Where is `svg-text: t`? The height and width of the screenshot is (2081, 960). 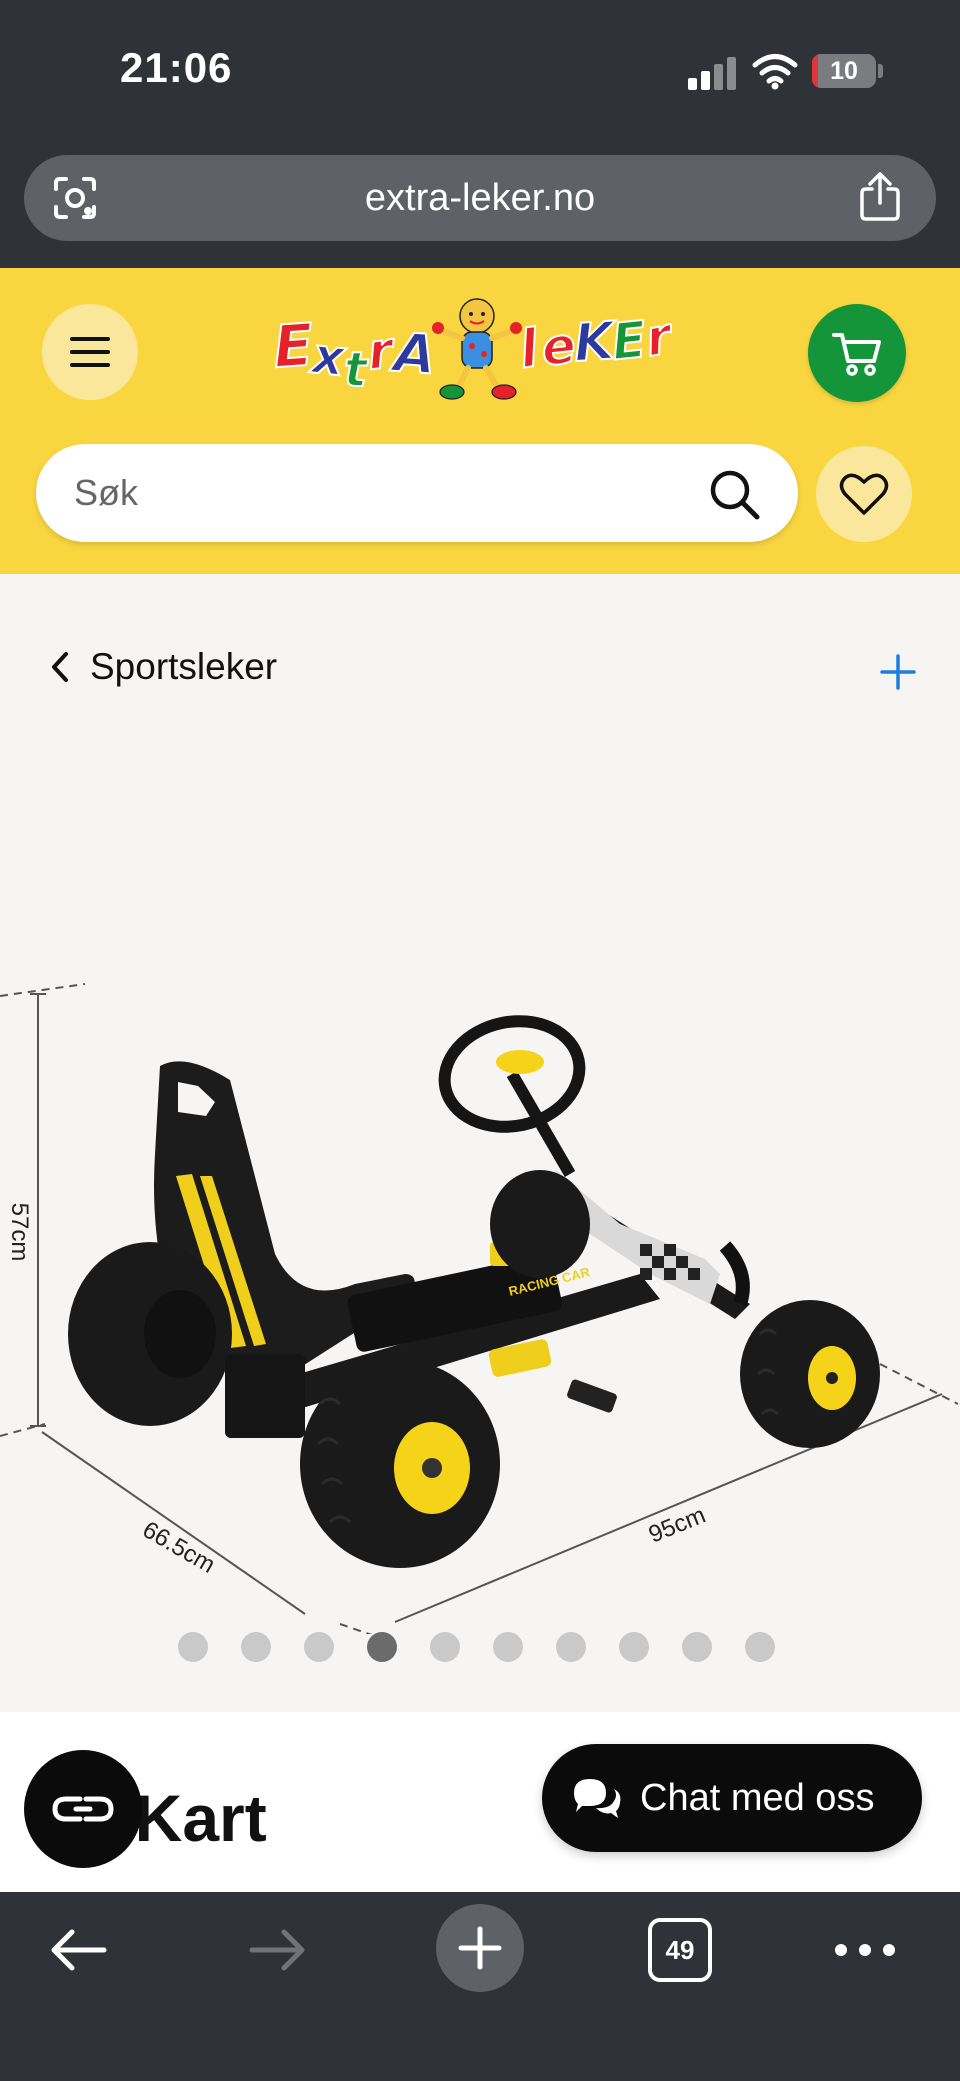 svg-text: t is located at coordinates (356, 370).